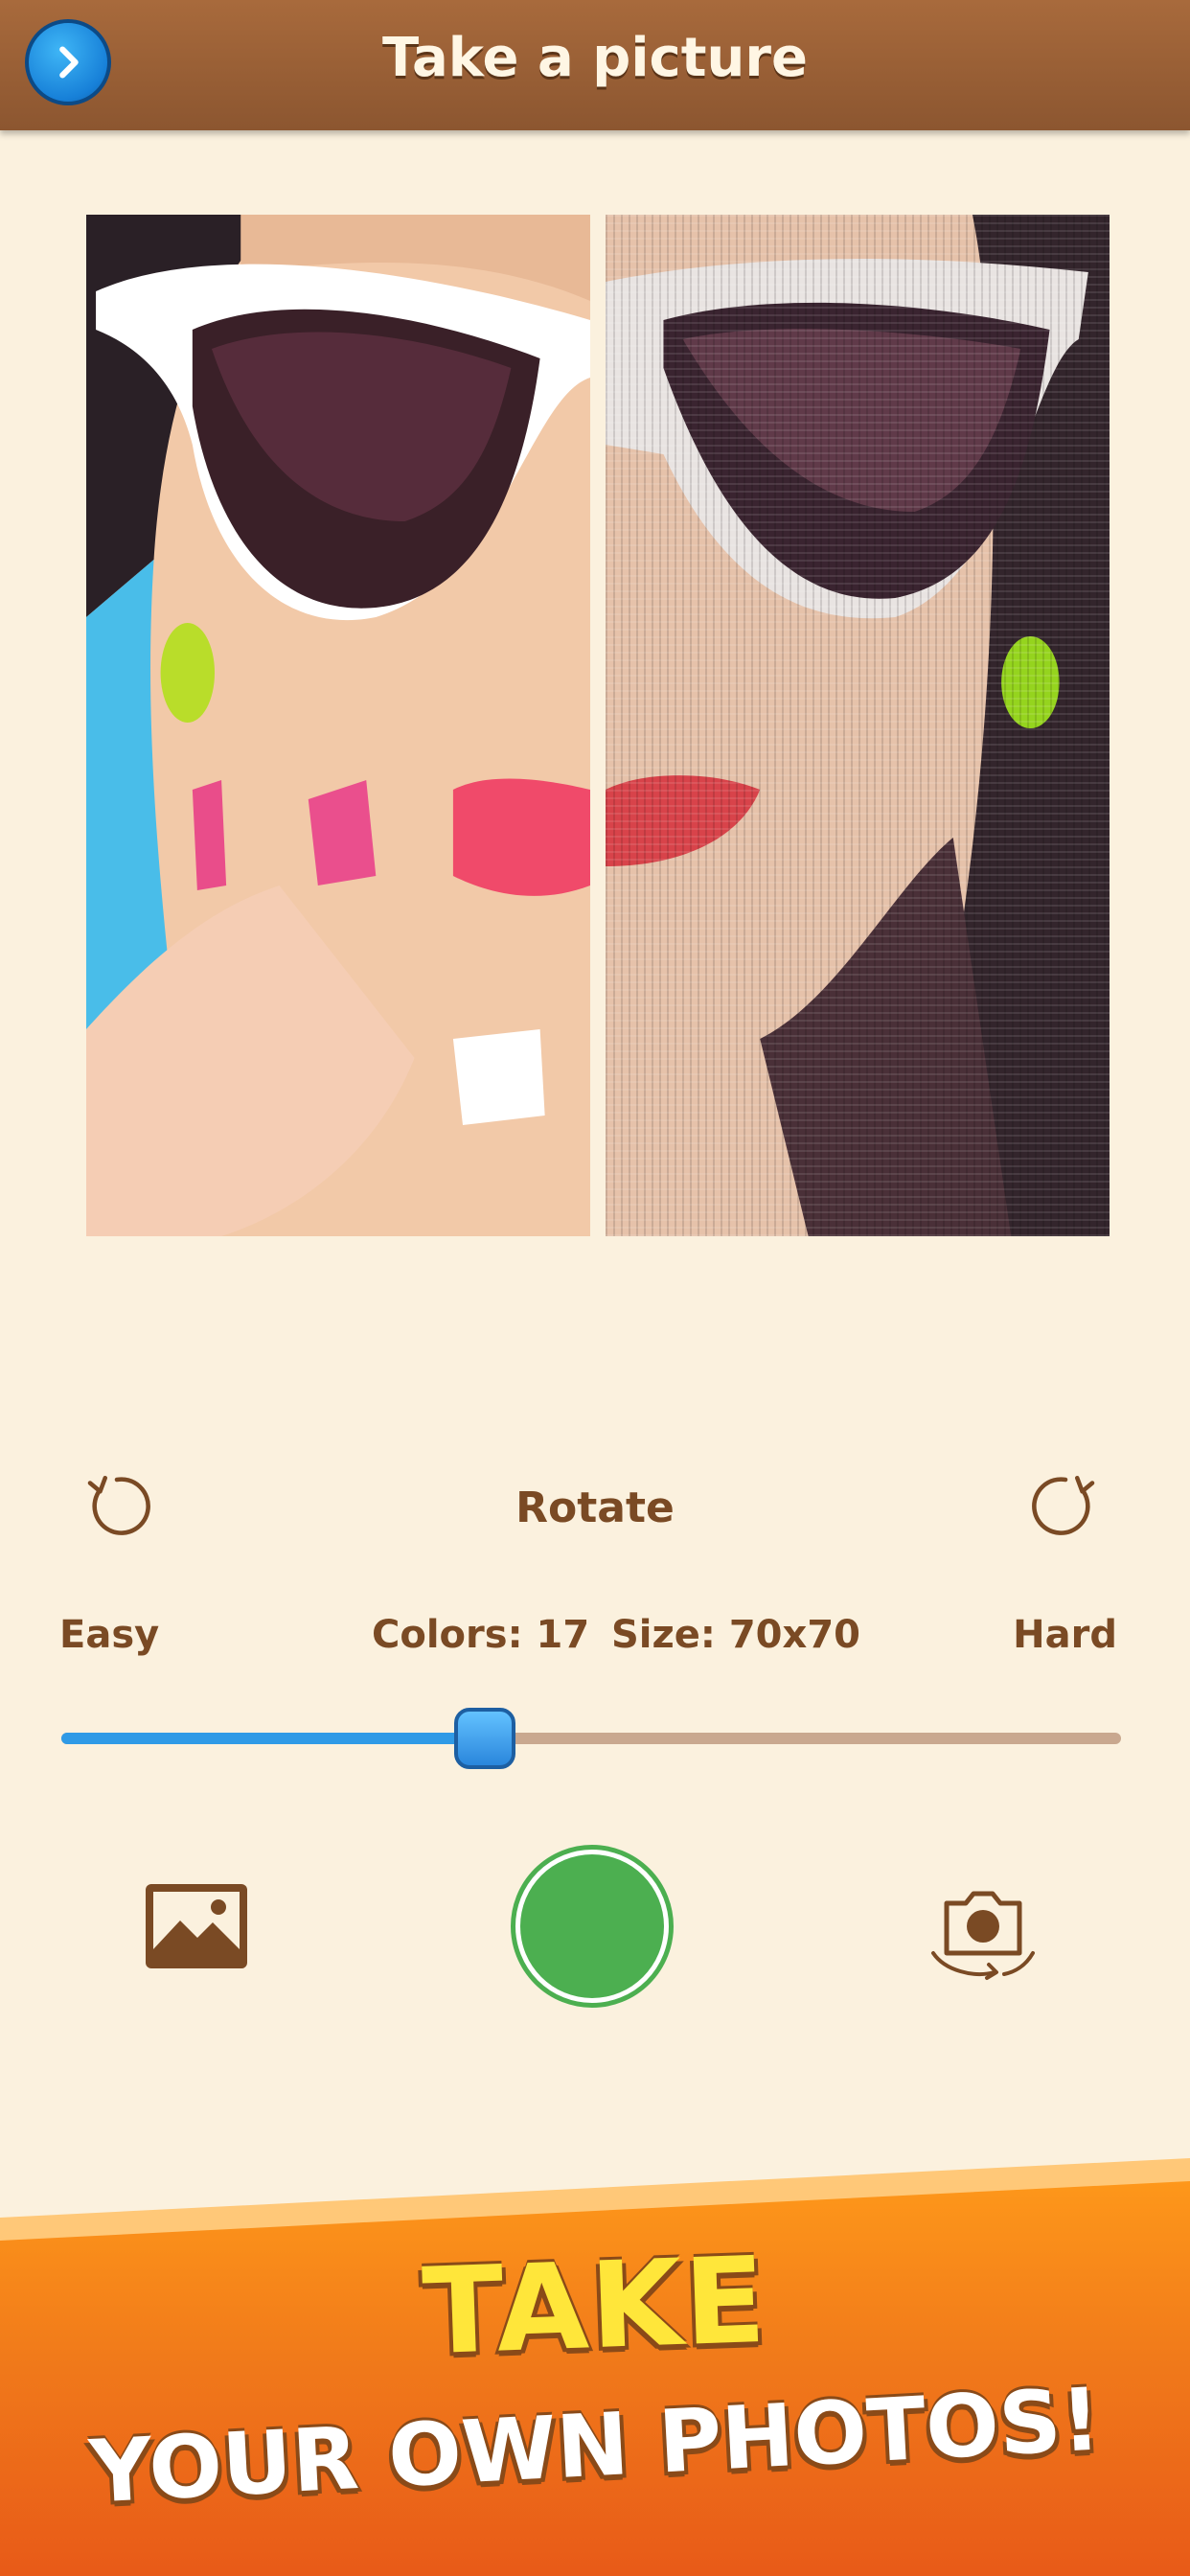  I want to click on hard-label: Hard, so click(1065, 1635).